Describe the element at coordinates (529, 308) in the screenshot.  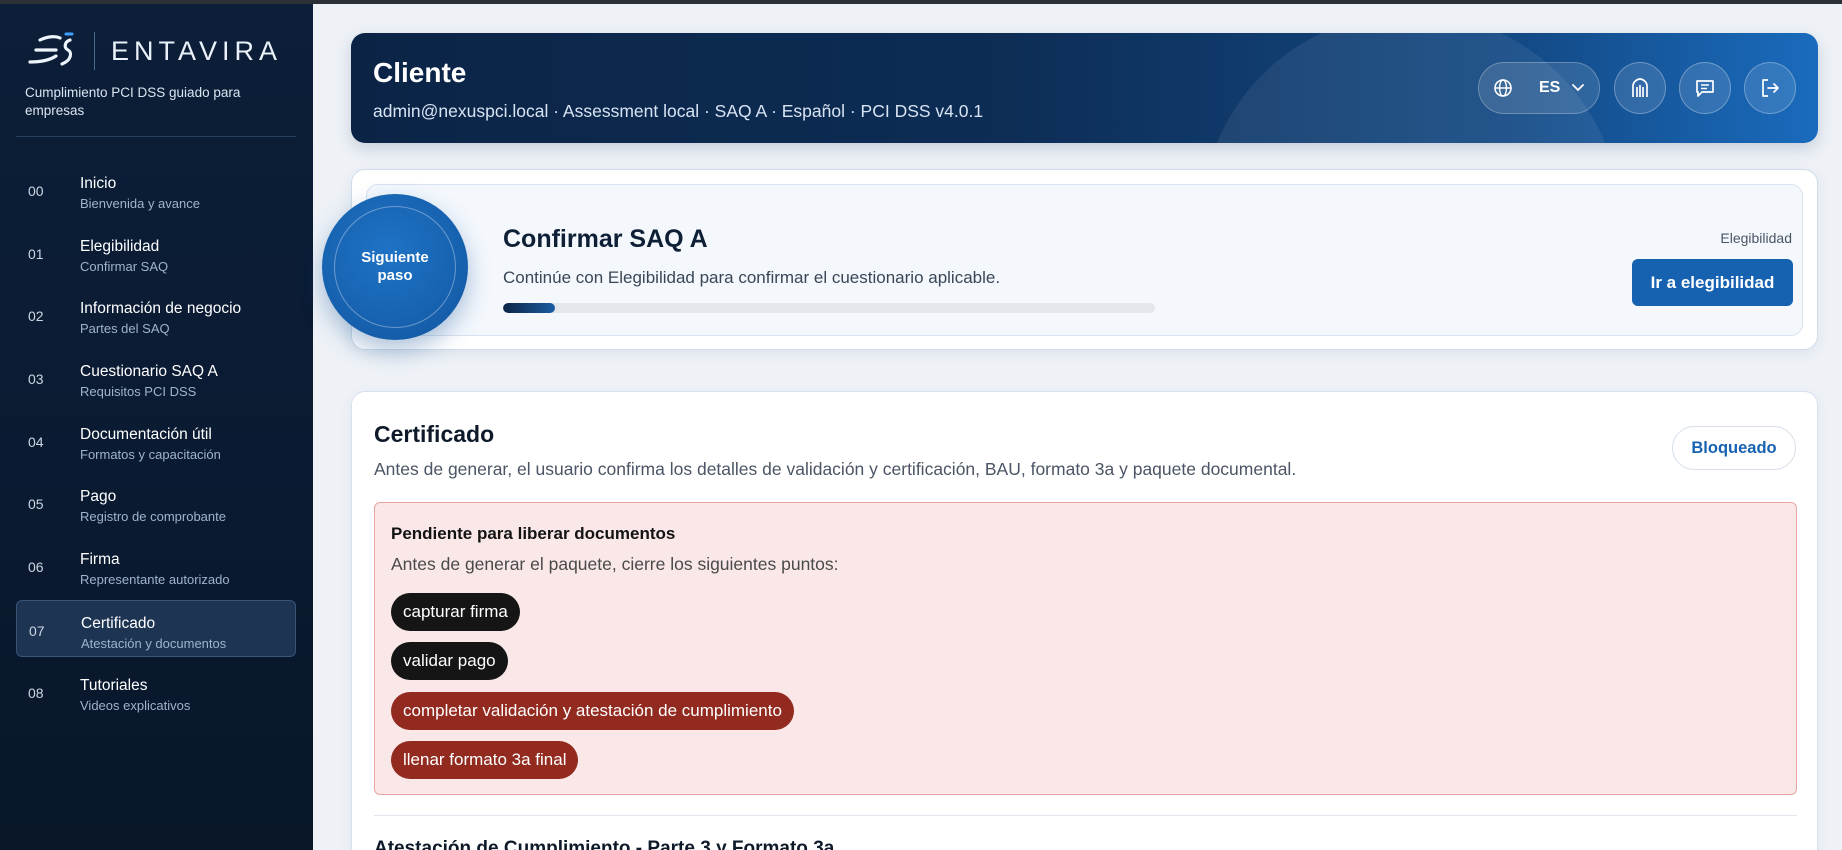
I see `progress-fill` at that location.